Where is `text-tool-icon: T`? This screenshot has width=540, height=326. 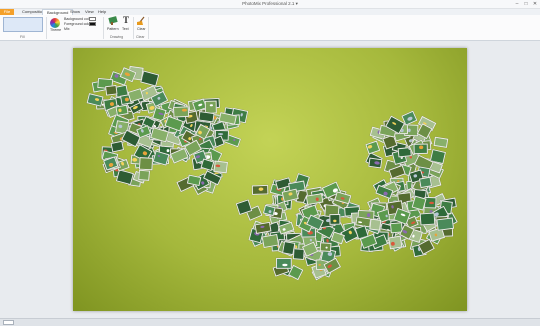
text-tool-icon: T is located at coordinates (126, 20).